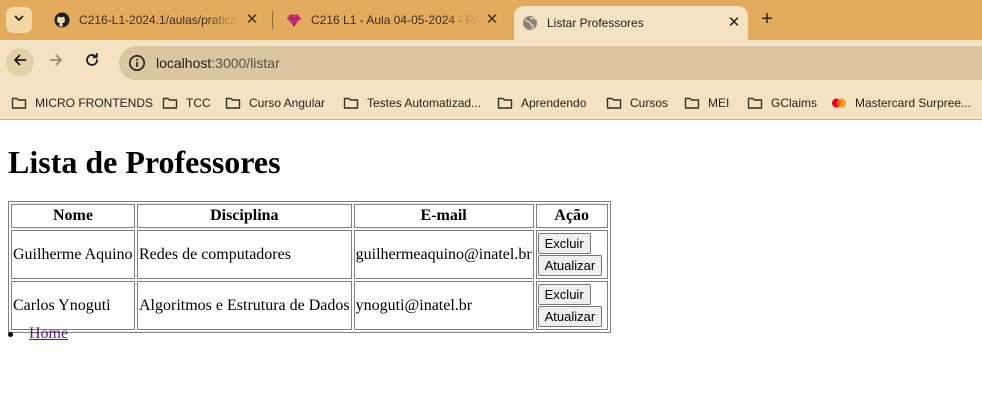  What do you see at coordinates (595, 23) in the screenshot?
I see `tab-title: Listar Professores` at bounding box center [595, 23].